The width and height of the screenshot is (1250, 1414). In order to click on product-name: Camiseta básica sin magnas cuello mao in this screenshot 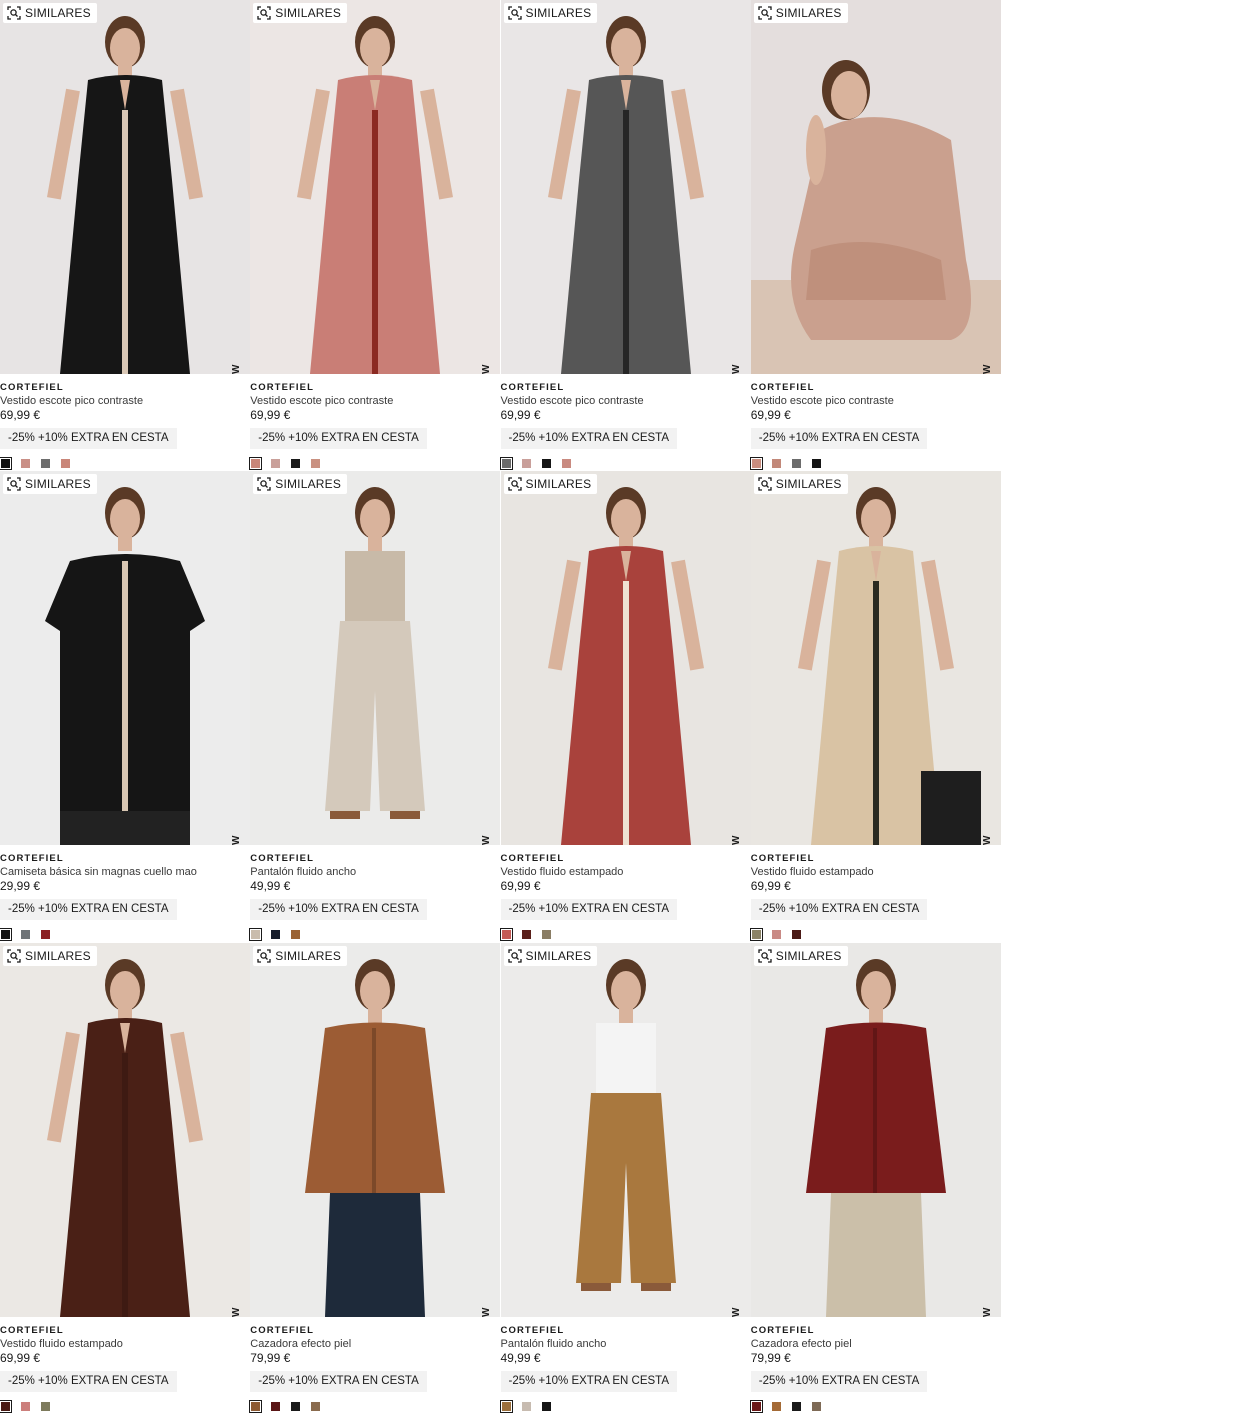, I will do `click(98, 872)`.